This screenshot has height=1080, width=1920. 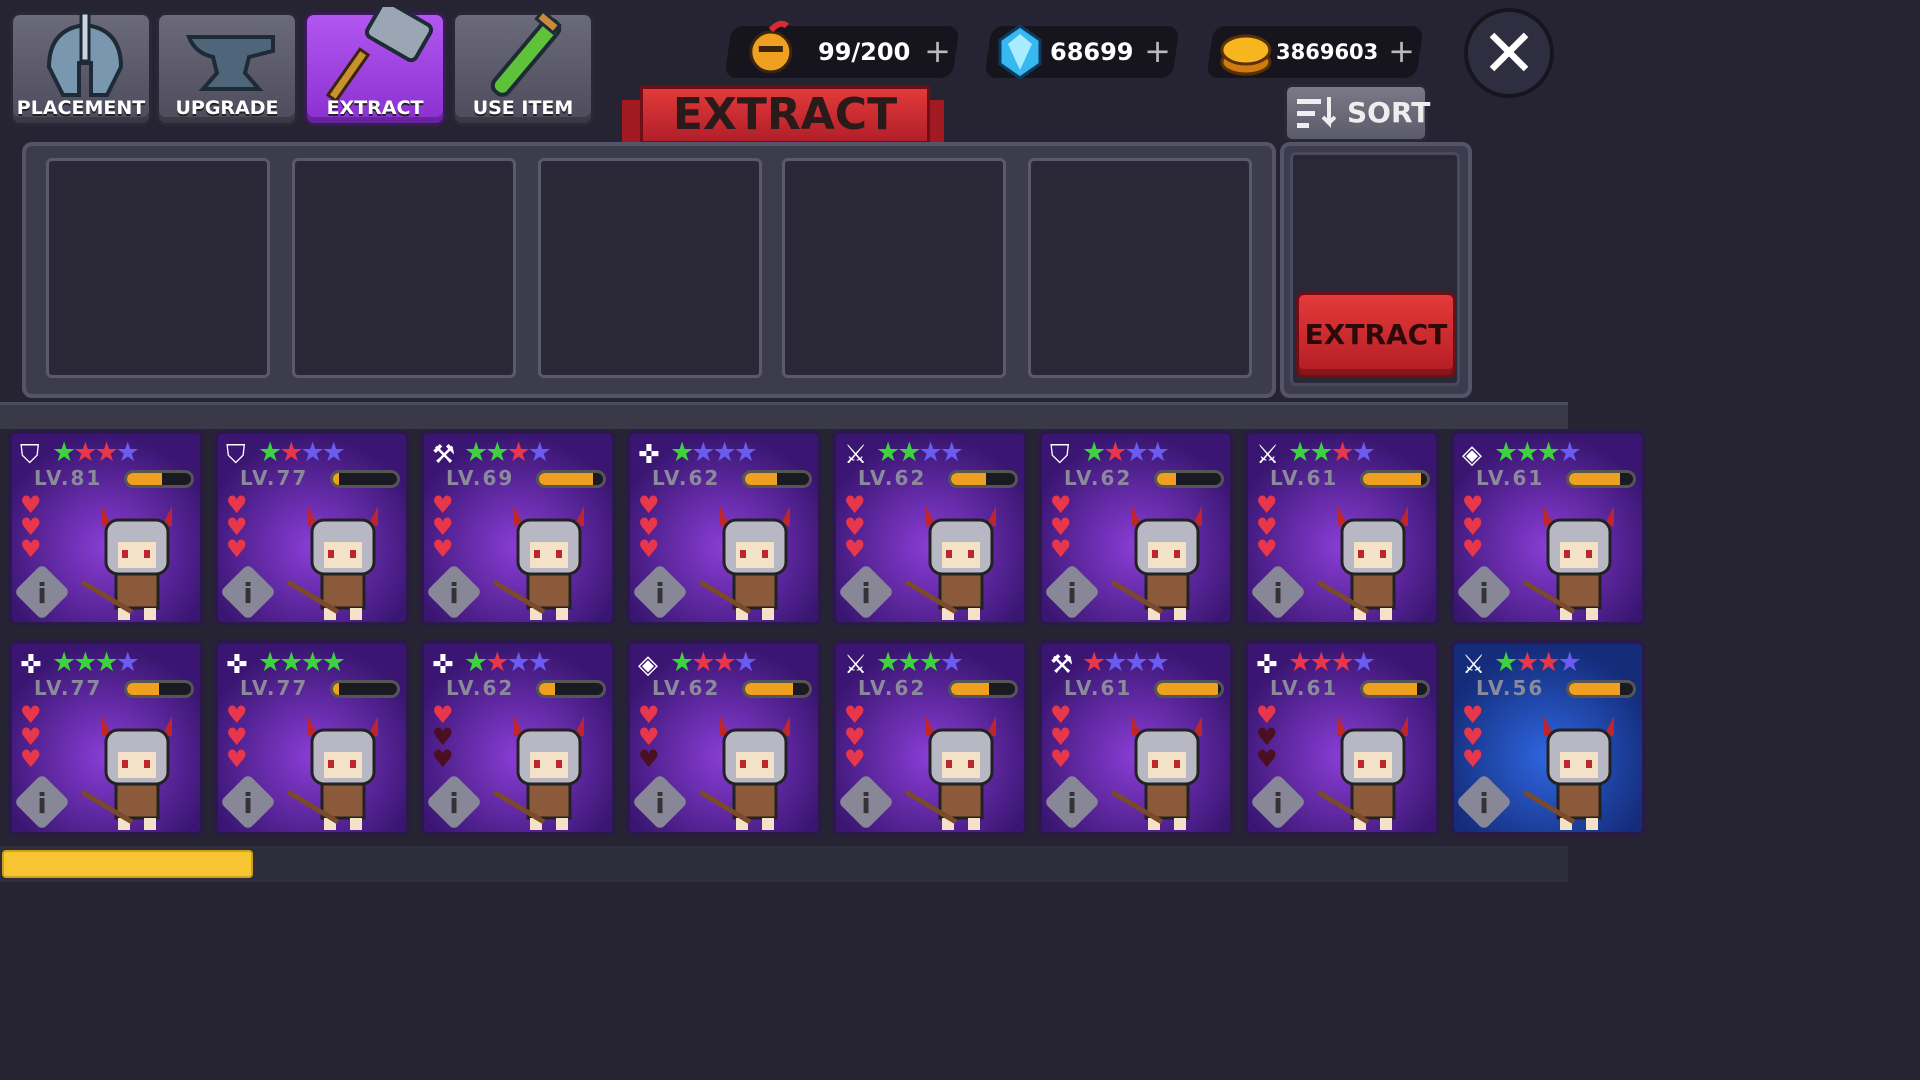 What do you see at coordinates (1401, 51) in the screenshot?
I see `add-gold-button: +` at bounding box center [1401, 51].